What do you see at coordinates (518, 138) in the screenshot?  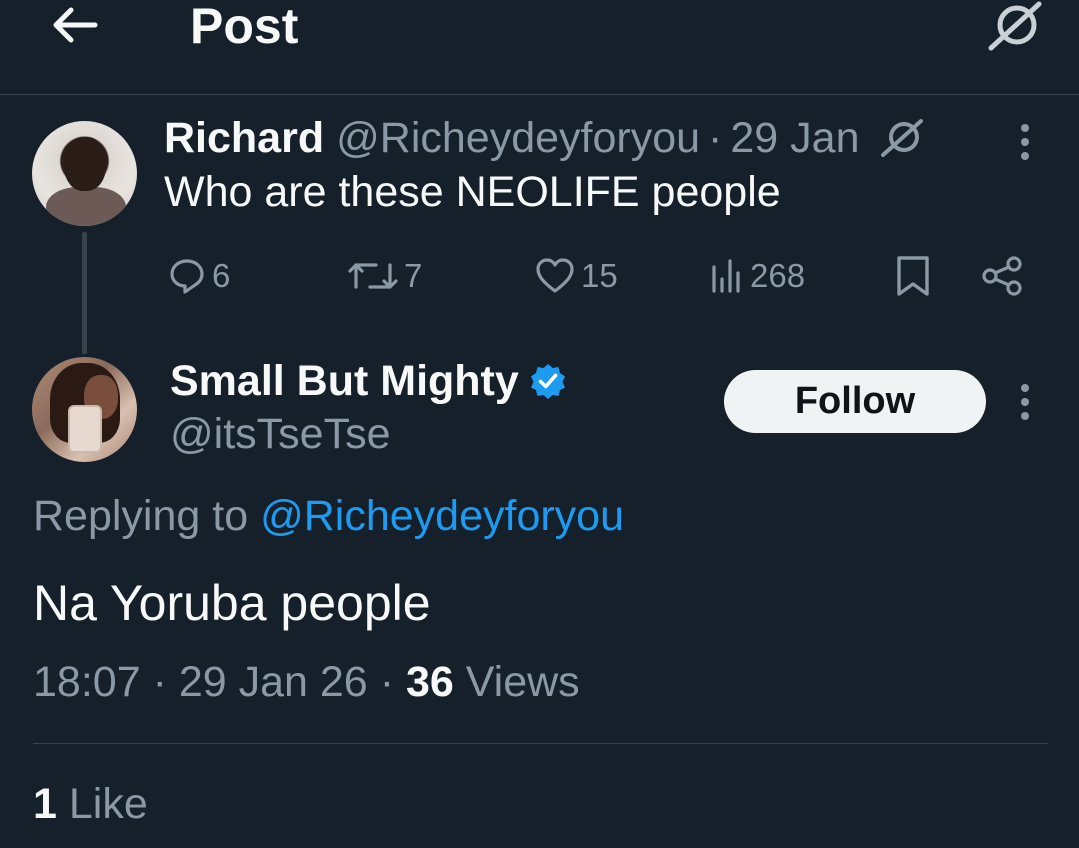 I see `parent-handle: @Richeydeyforyou` at bounding box center [518, 138].